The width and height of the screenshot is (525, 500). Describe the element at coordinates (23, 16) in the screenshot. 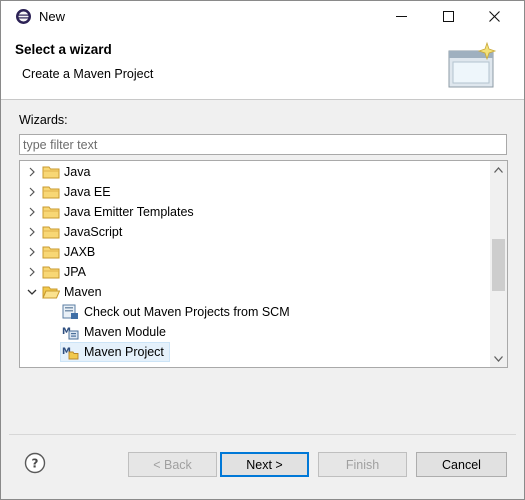

I see `eclipse-icon` at that location.